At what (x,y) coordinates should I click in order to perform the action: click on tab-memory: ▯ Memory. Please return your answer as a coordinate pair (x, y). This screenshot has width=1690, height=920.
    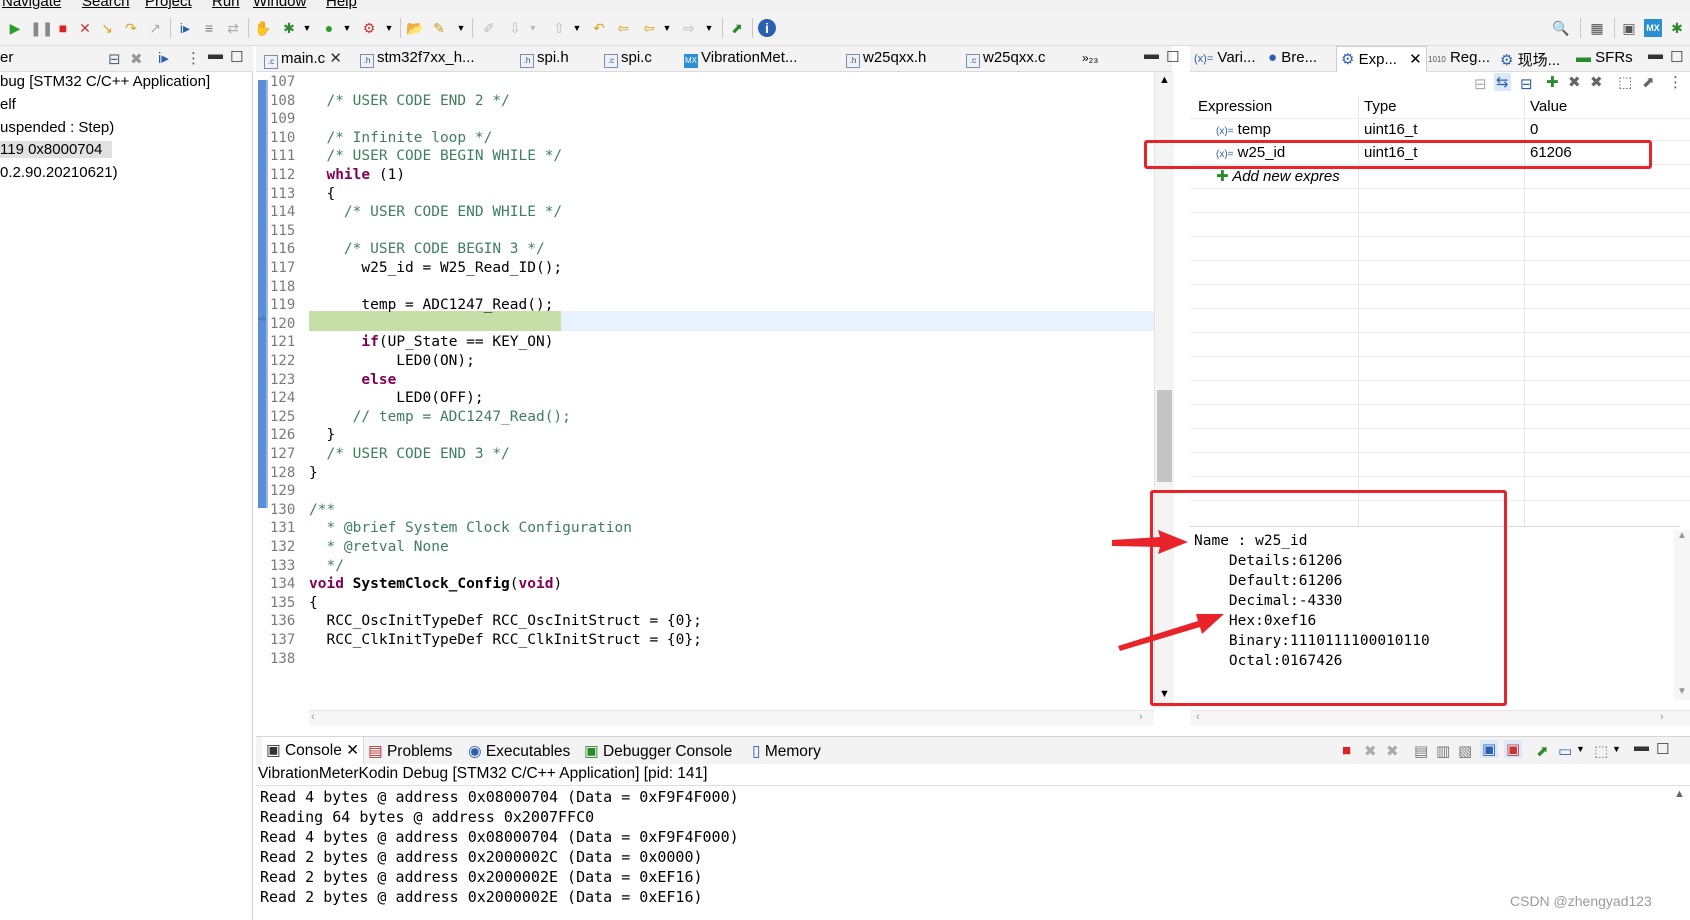
    Looking at the image, I should click on (786, 751).